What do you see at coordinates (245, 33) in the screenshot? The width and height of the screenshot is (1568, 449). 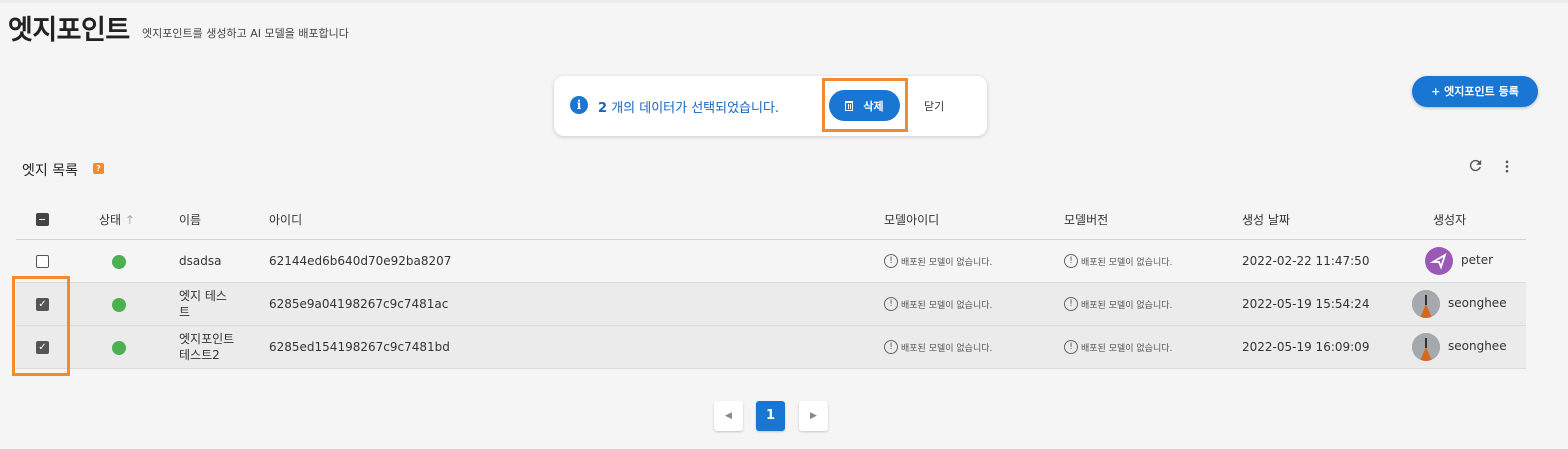 I see `page-subtitle: 엣지포인트를 생성하고 AI 모델을 배포합니다` at bounding box center [245, 33].